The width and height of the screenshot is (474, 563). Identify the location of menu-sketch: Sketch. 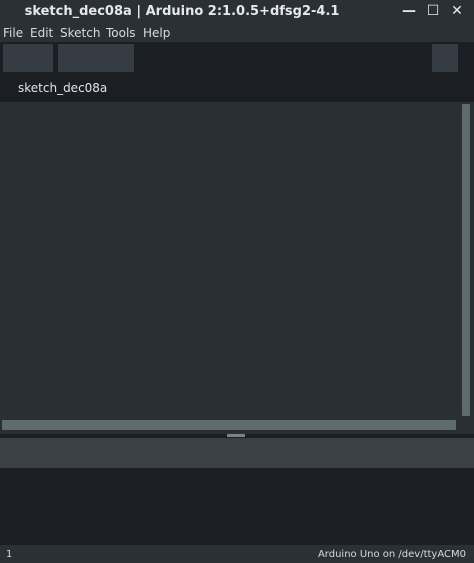
(80, 33).